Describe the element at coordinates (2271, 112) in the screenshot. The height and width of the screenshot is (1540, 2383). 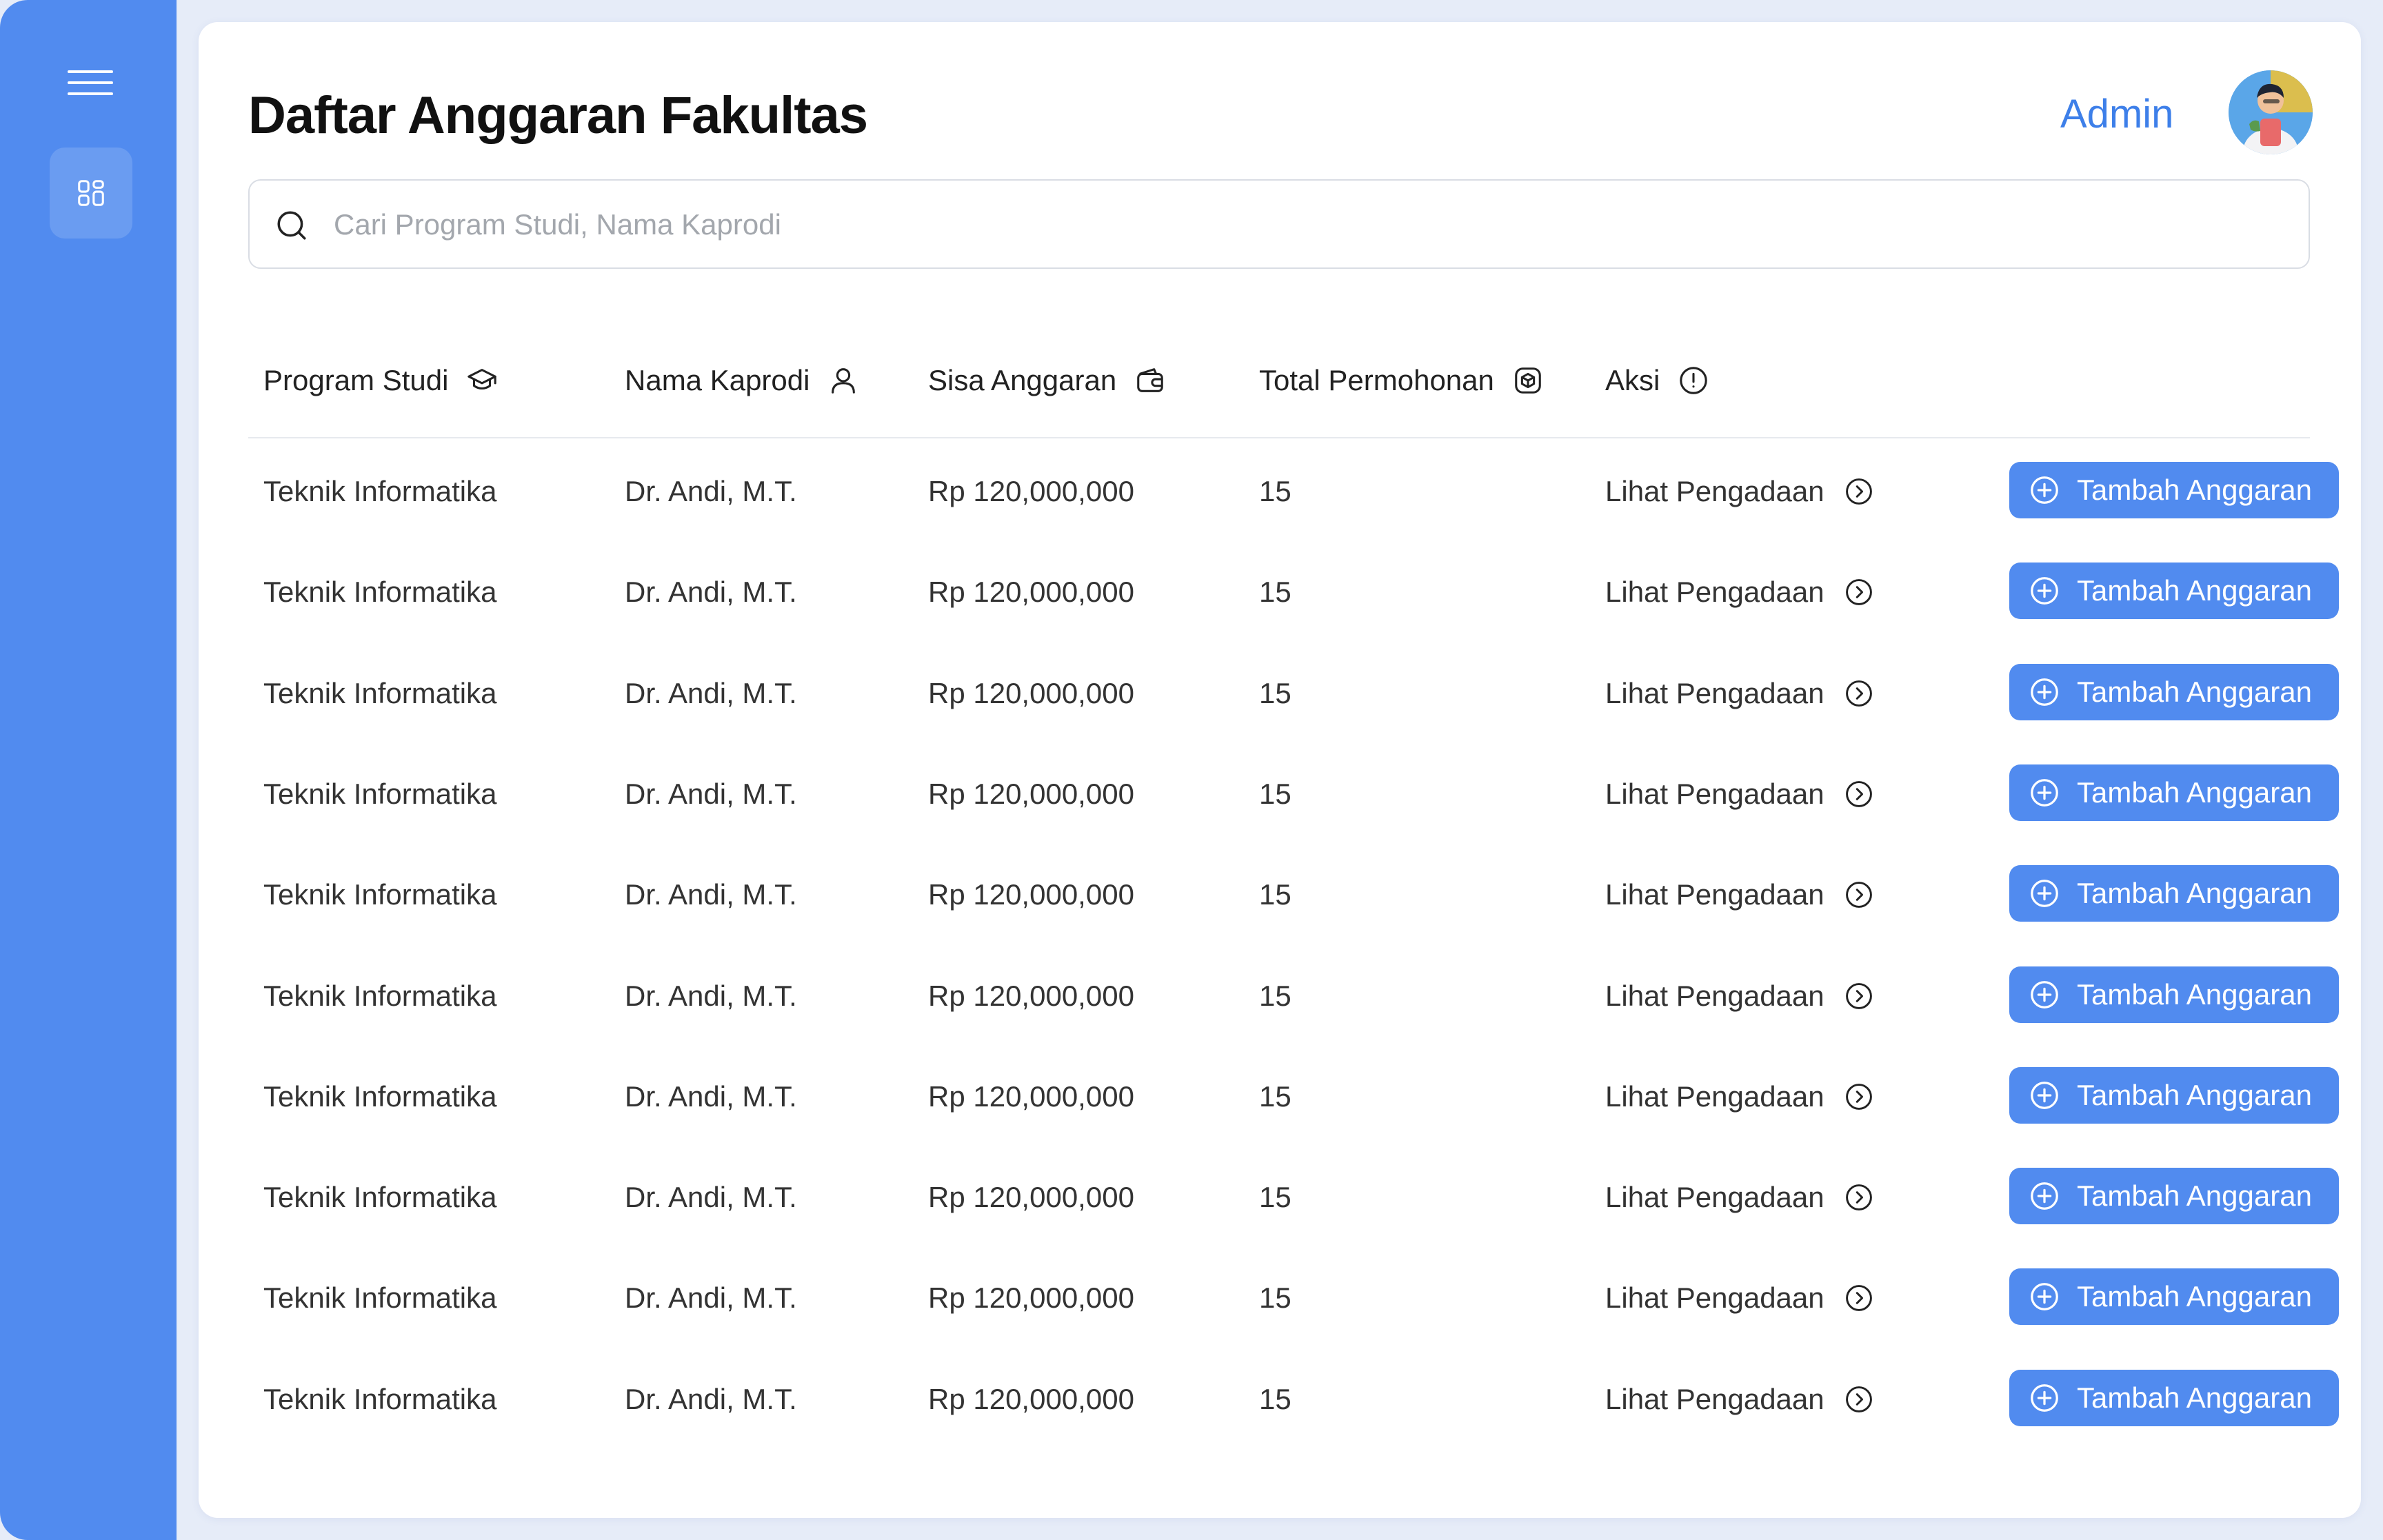
I see `avatar` at that location.